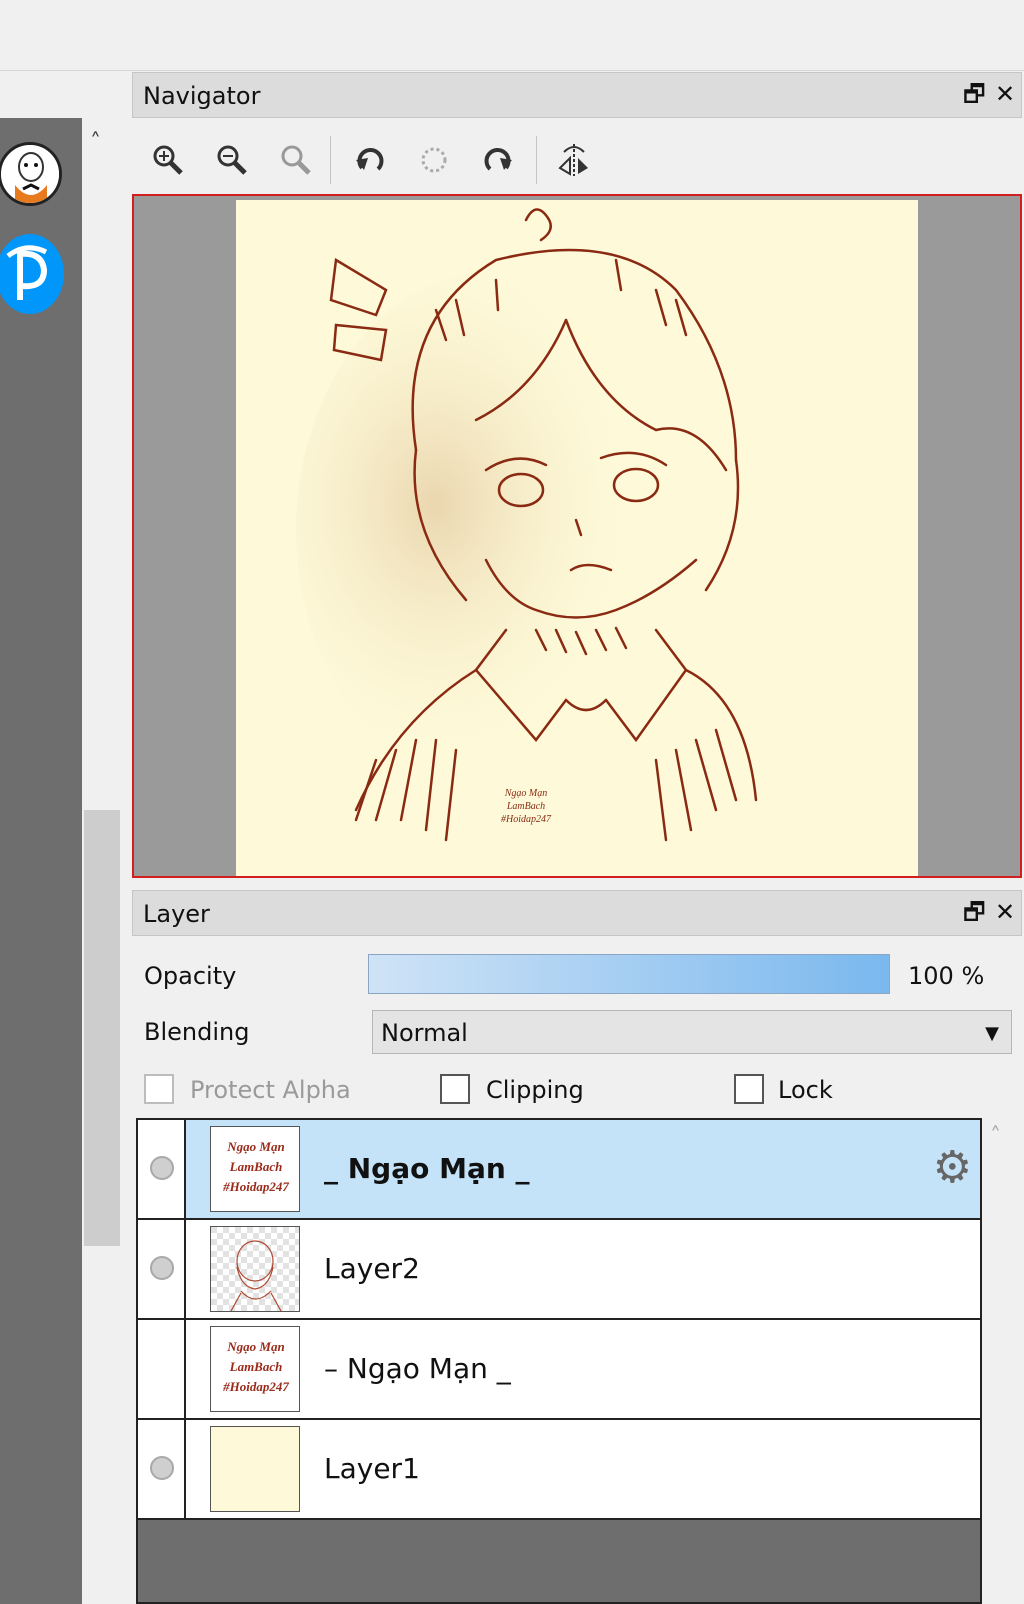 This screenshot has width=1024, height=1604. I want to click on left-panel, so click(41, 861).